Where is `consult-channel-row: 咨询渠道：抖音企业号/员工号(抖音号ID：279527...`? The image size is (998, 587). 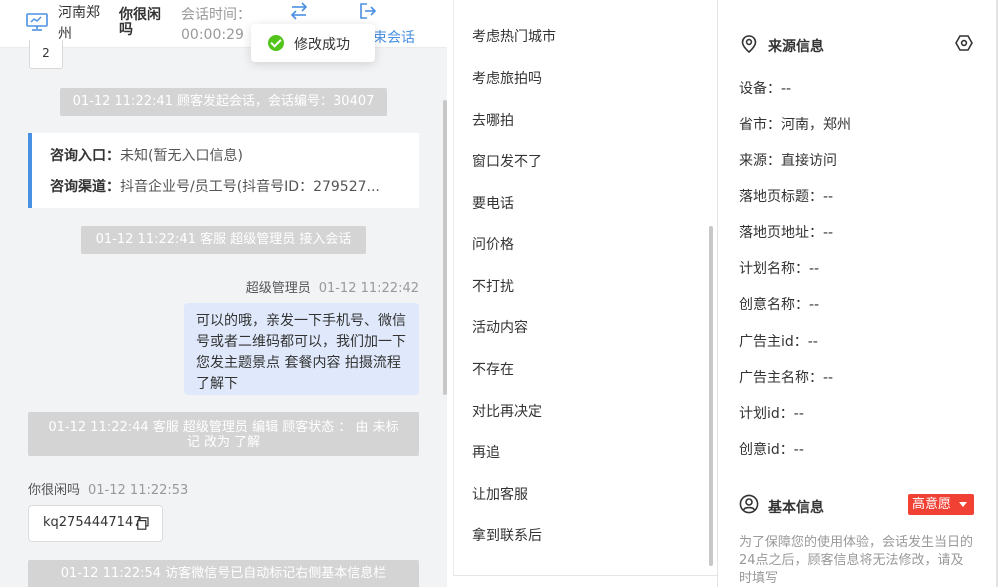 consult-channel-row: 咨询渠道：抖音企业号/员工号(抖音号ID：279527... is located at coordinates (230, 187).